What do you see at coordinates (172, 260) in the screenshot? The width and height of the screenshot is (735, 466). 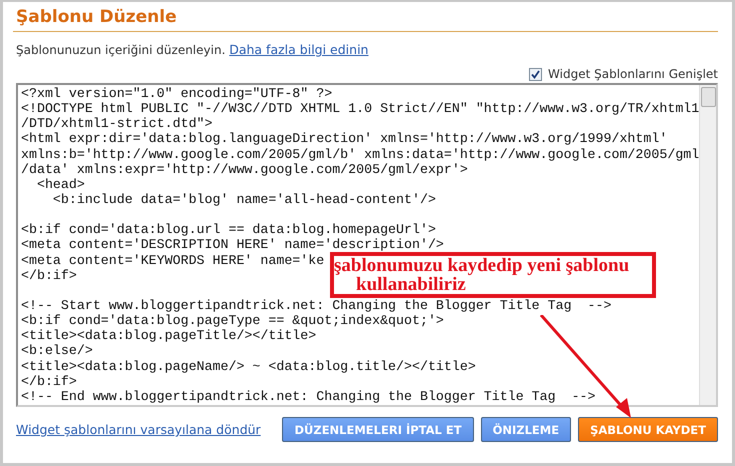 I see `code-line: <meta content='KEYWORDS HERE' name='ke` at bounding box center [172, 260].